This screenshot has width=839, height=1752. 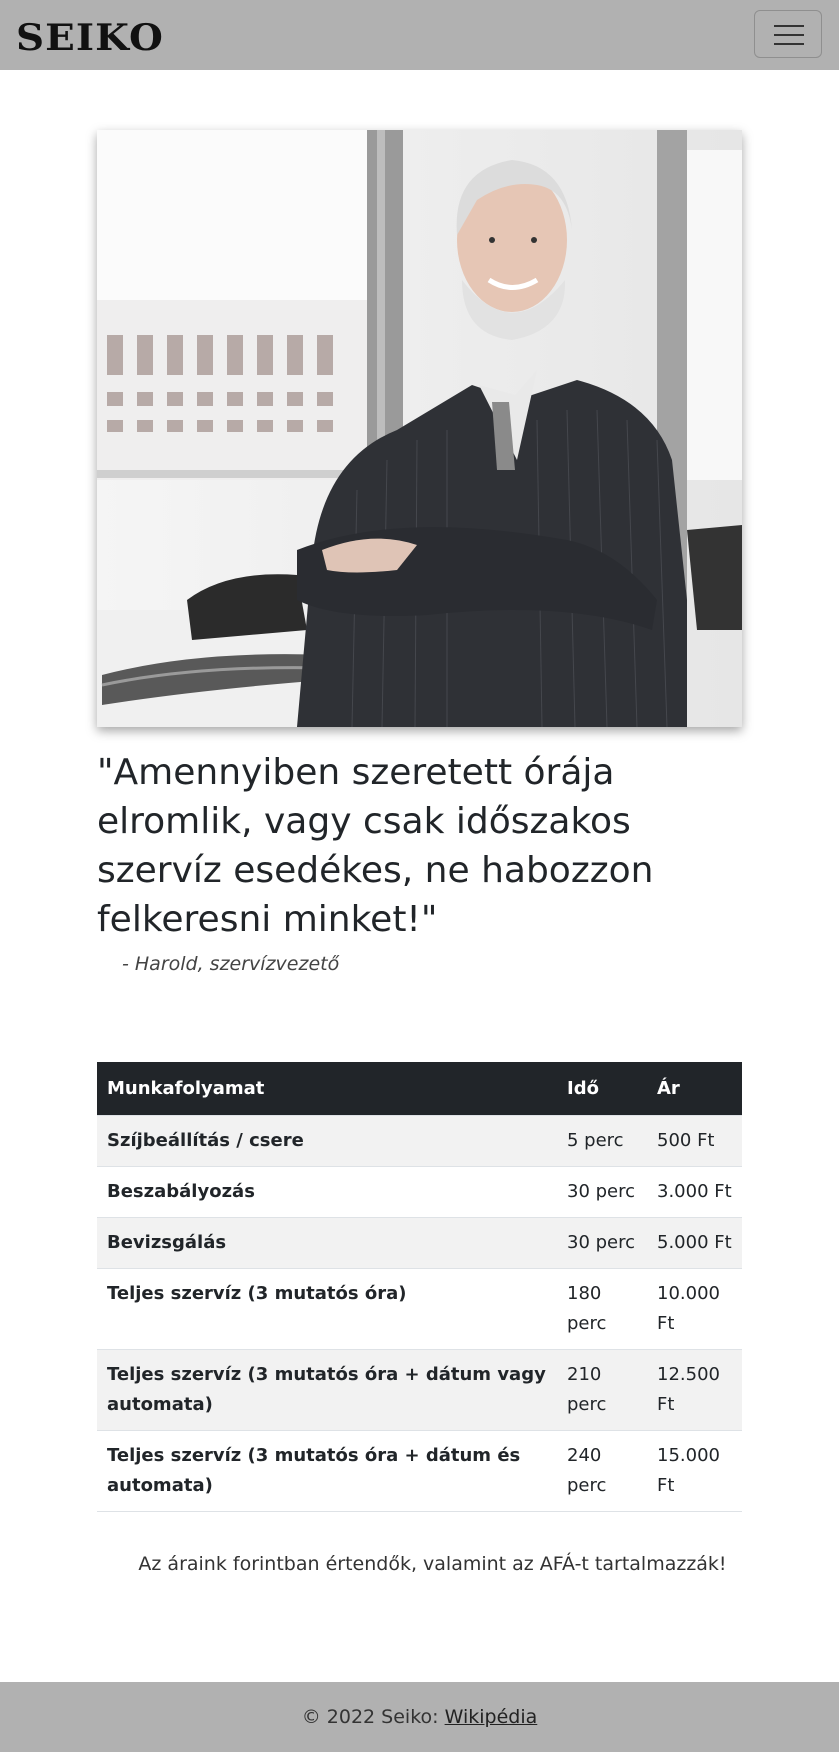 I want to click on menu-toggle-button, so click(x=788, y=34).